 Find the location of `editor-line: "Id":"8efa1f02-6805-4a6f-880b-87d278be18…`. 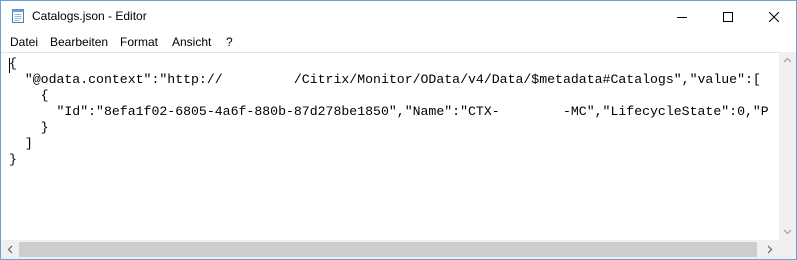

editor-line: "Id":"8efa1f02-6805-4a6f-880b-87d278be18… is located at coordinates (389, 111).